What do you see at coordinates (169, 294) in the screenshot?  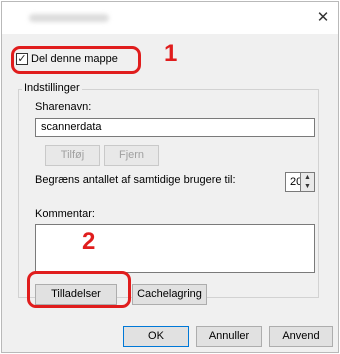 I see `caching-button: Cachelagring` at bounding box center [169, 294].